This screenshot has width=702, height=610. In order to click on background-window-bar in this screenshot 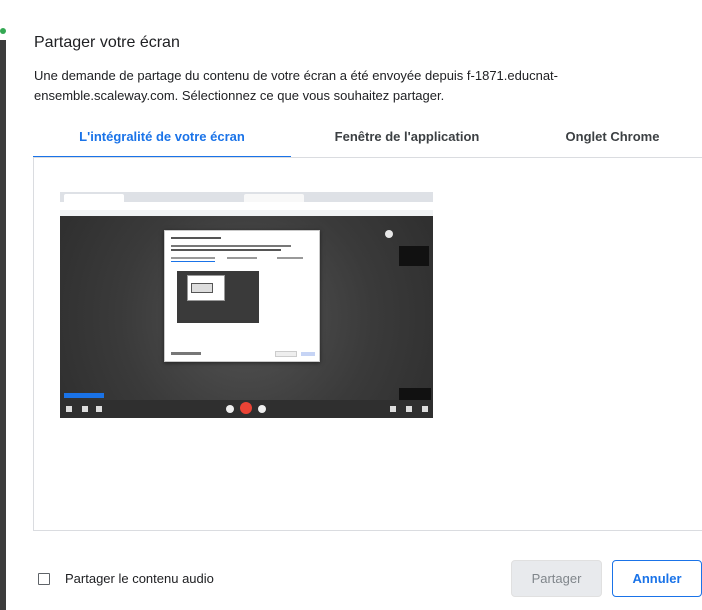, I will do `click(3, 325)`.